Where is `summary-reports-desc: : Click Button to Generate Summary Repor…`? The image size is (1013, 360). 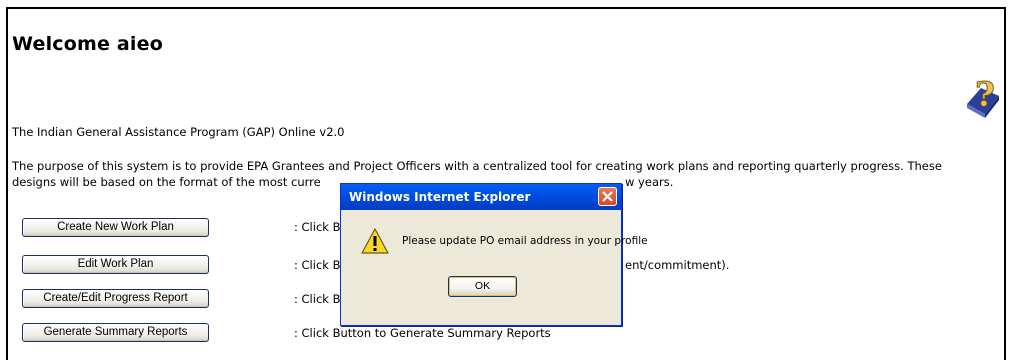
summary-reports-desc: : Click Button to Generate Summary Repor… is located at coordinates (422, 333).